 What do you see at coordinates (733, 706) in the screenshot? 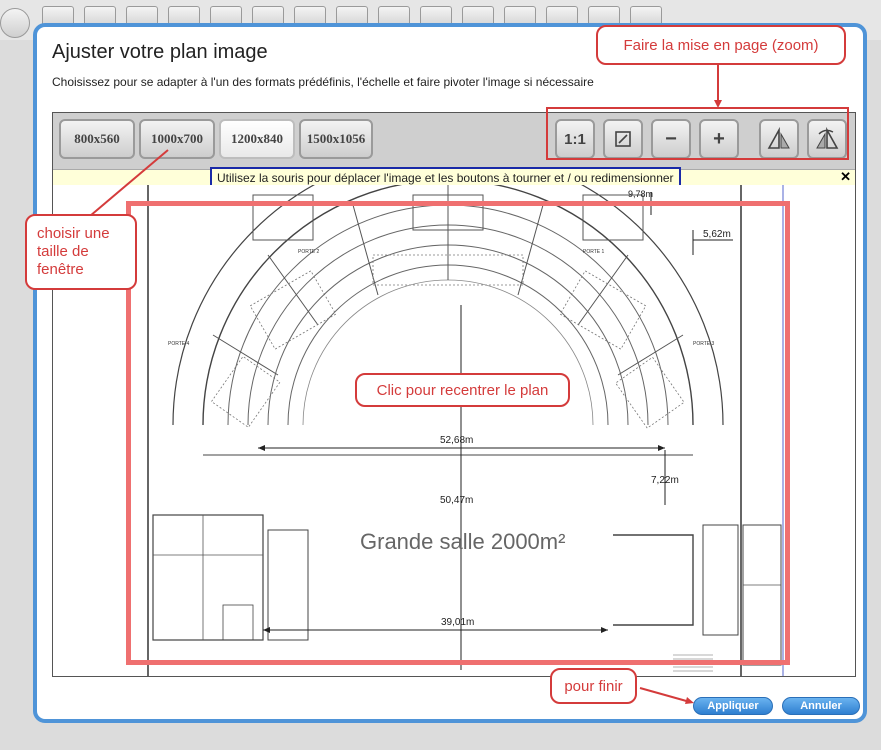
I see `apply-button: Appliquer` at bounding box center [733, 706].